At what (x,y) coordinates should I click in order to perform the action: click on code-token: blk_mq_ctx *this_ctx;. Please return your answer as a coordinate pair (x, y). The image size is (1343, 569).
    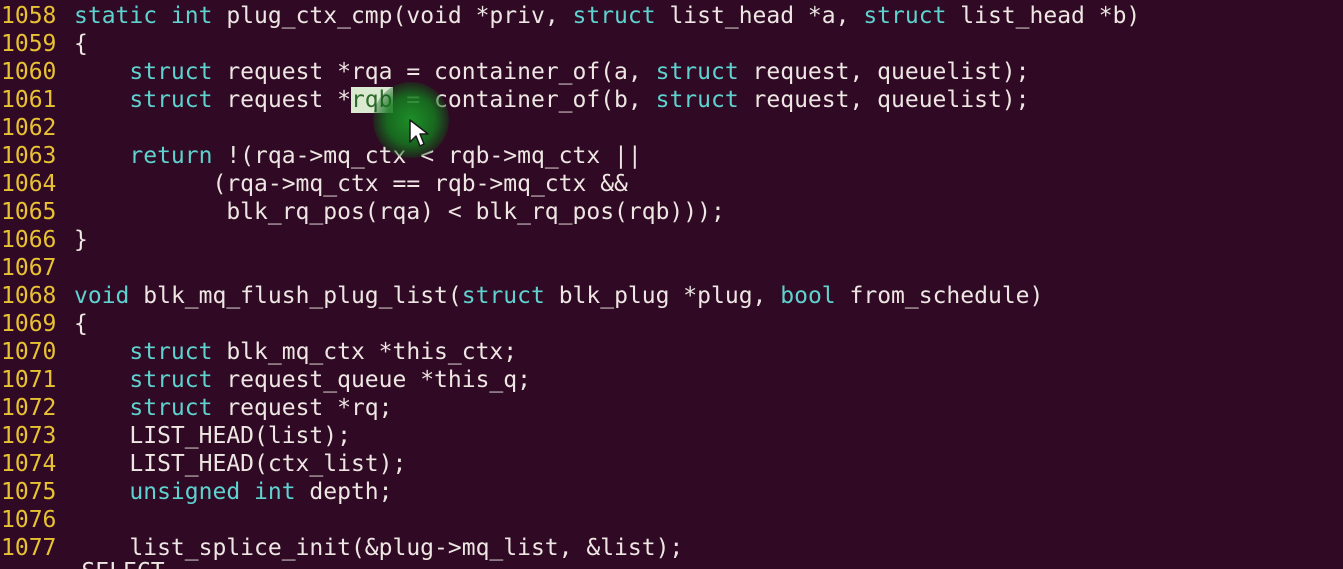
    Looking at the image, I should click on (372, 352).